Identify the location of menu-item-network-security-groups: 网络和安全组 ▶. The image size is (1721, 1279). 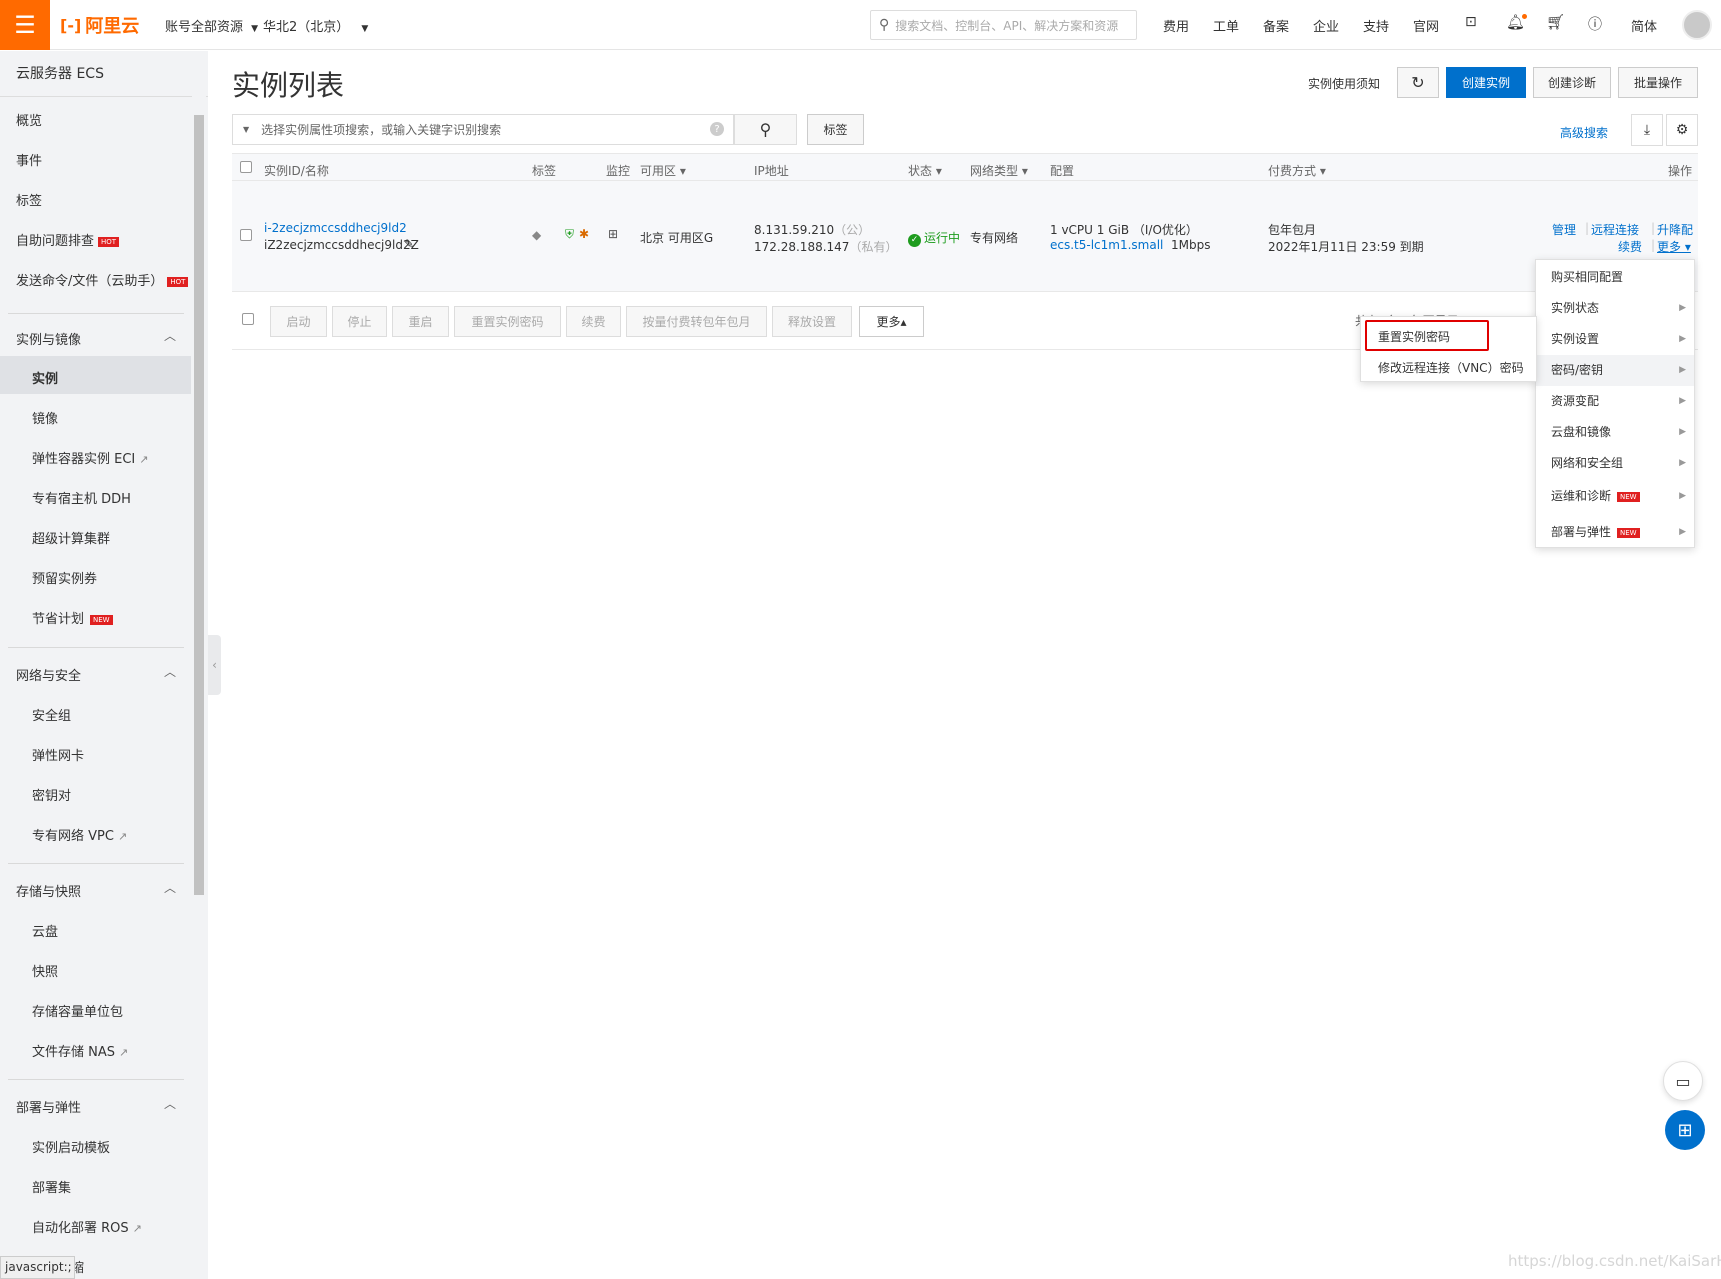
(1615, 463).